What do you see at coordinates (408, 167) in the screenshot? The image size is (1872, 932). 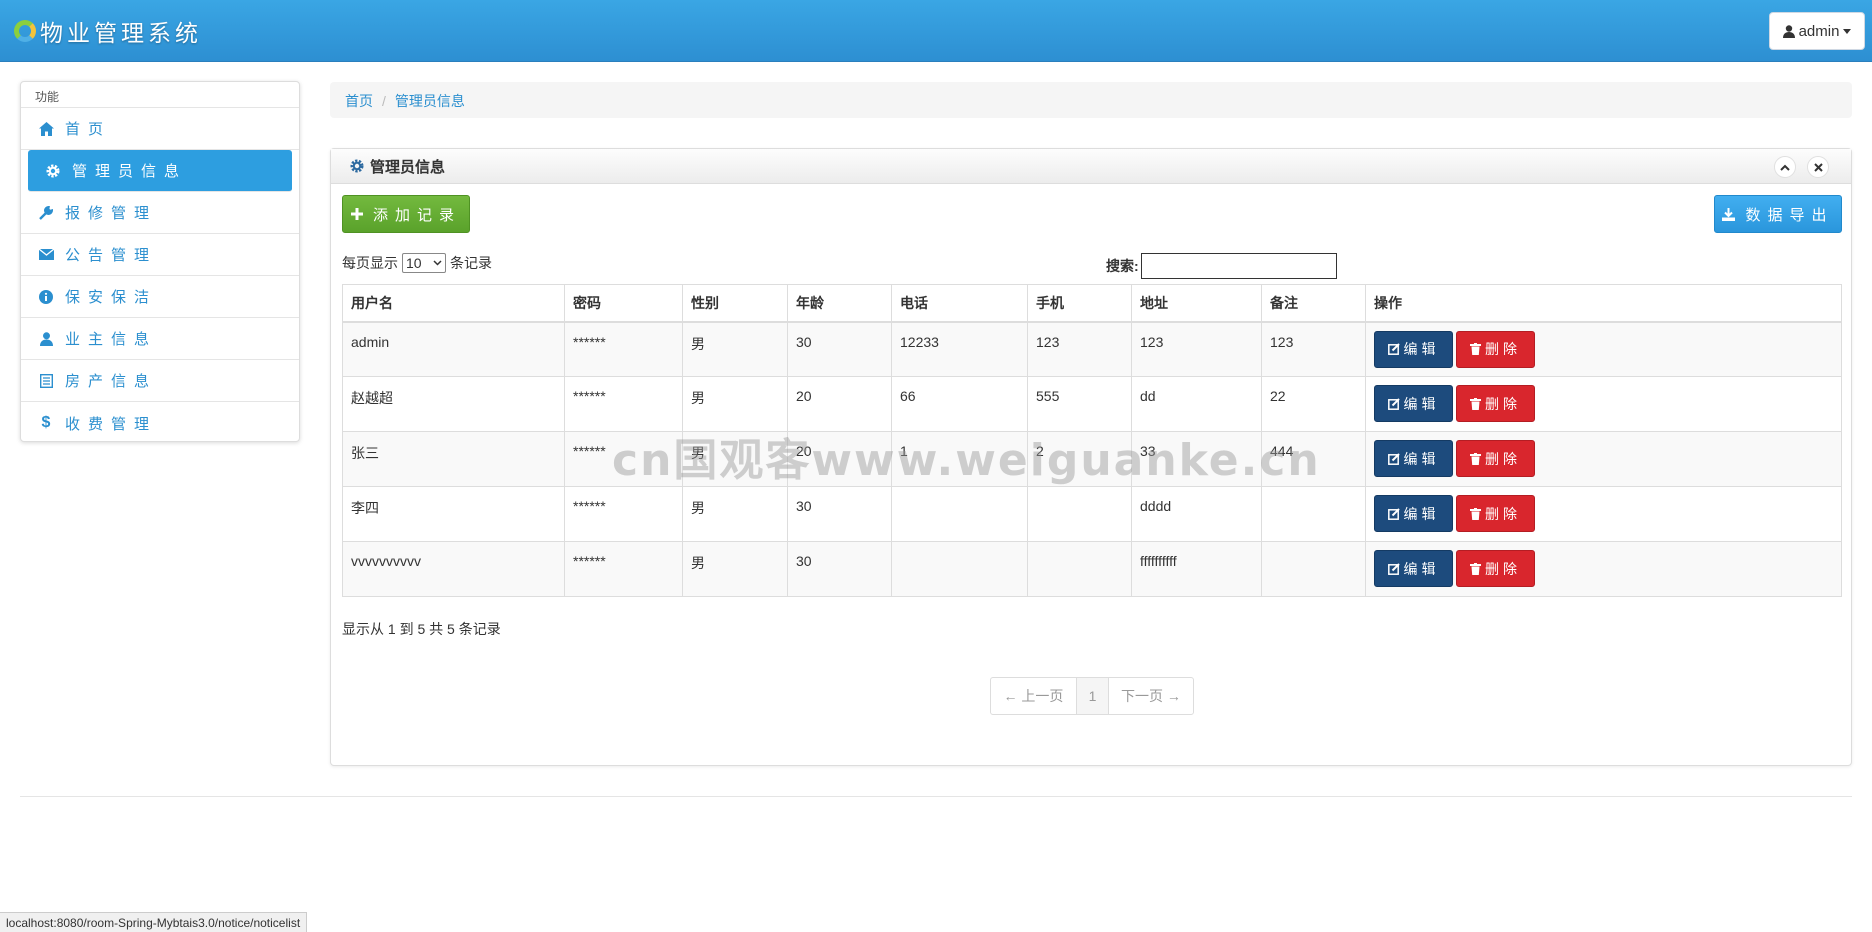 I see `panel-title: 管理员信息` at bounding box center [408, 167].